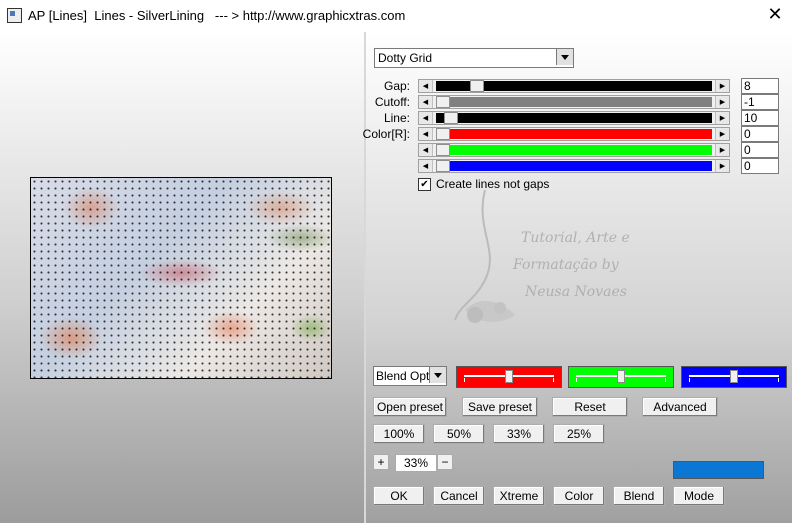  Describe the element at coordinates (443, 150) in the screenshot. I see `color-g-slider-thumb` at that location.